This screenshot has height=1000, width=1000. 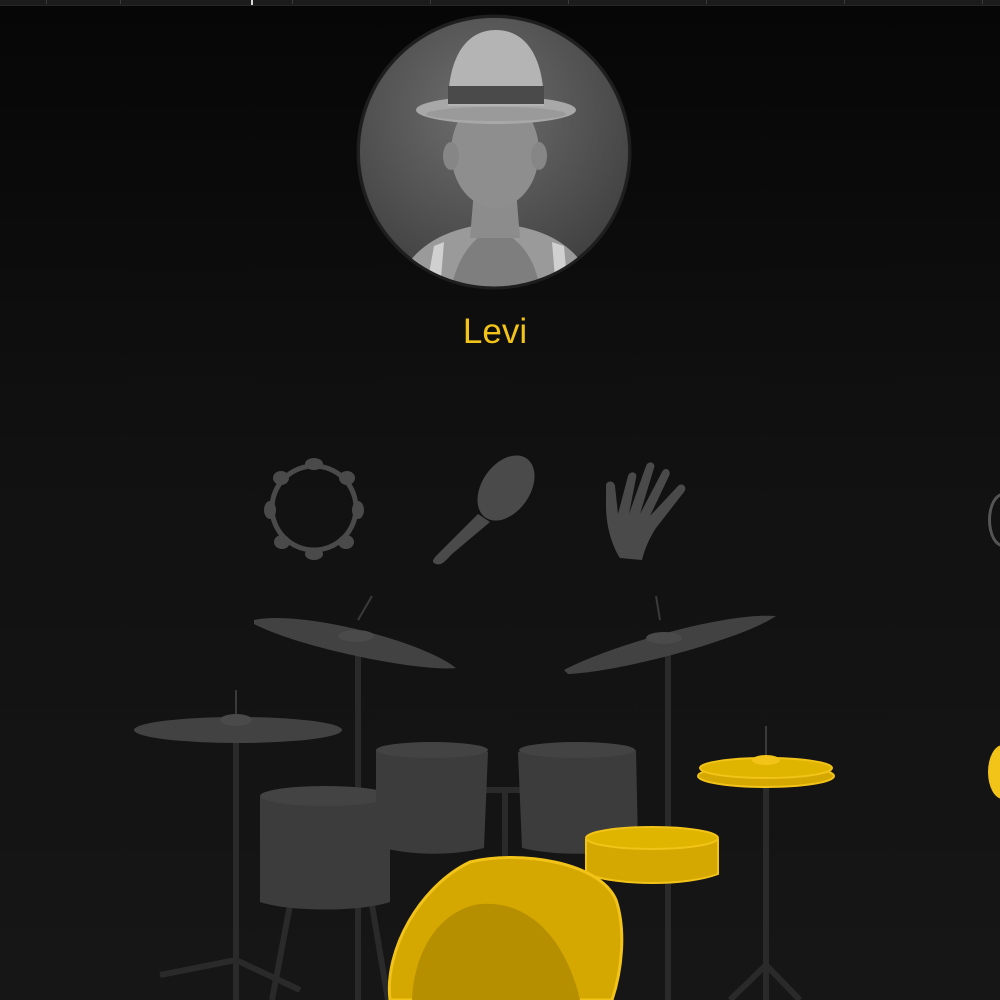 What do you see at coordinates (325, 848) in the screenshot?
I see `floor-tom` at bounding box center [325, 848].